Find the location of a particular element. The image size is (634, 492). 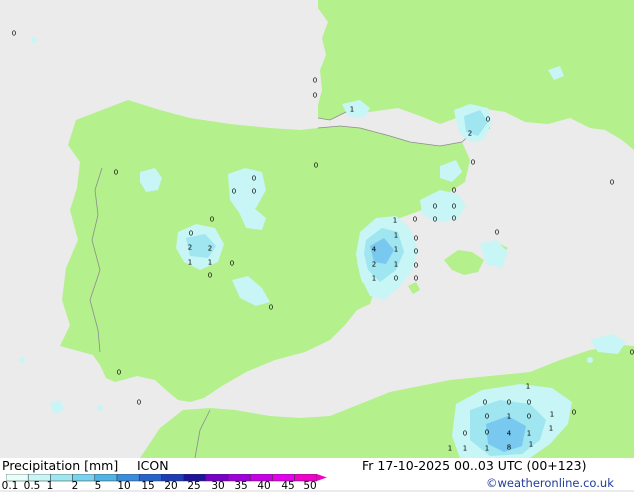

precip-value-alg-1h: 1 is located at coordinates (531, 445).